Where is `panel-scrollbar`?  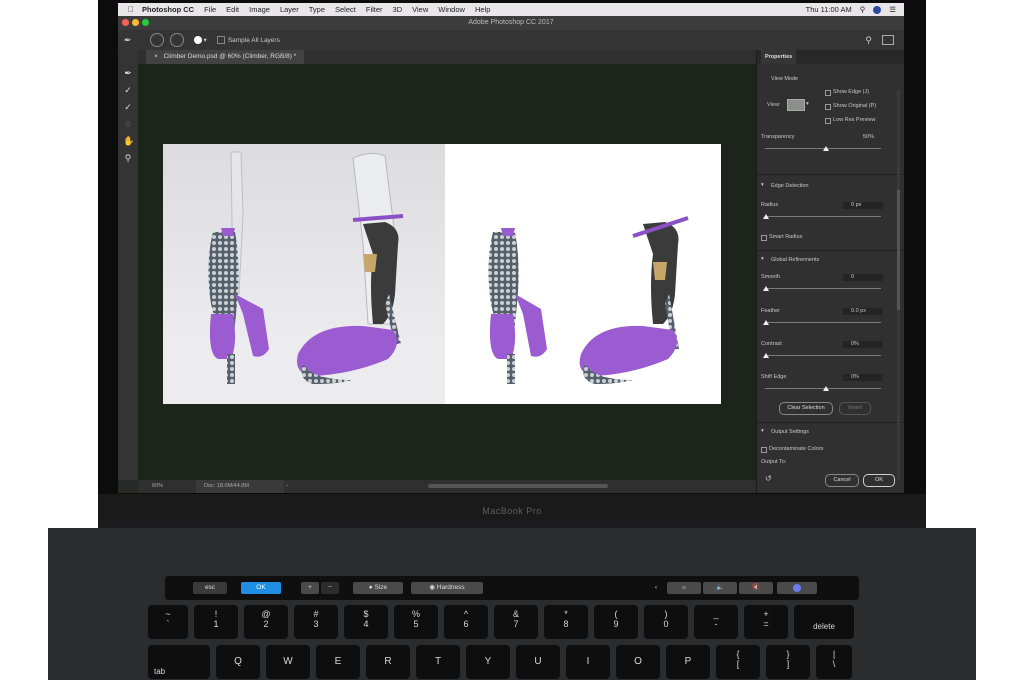 panel-scrollbar is located at coordinates (898, 285).